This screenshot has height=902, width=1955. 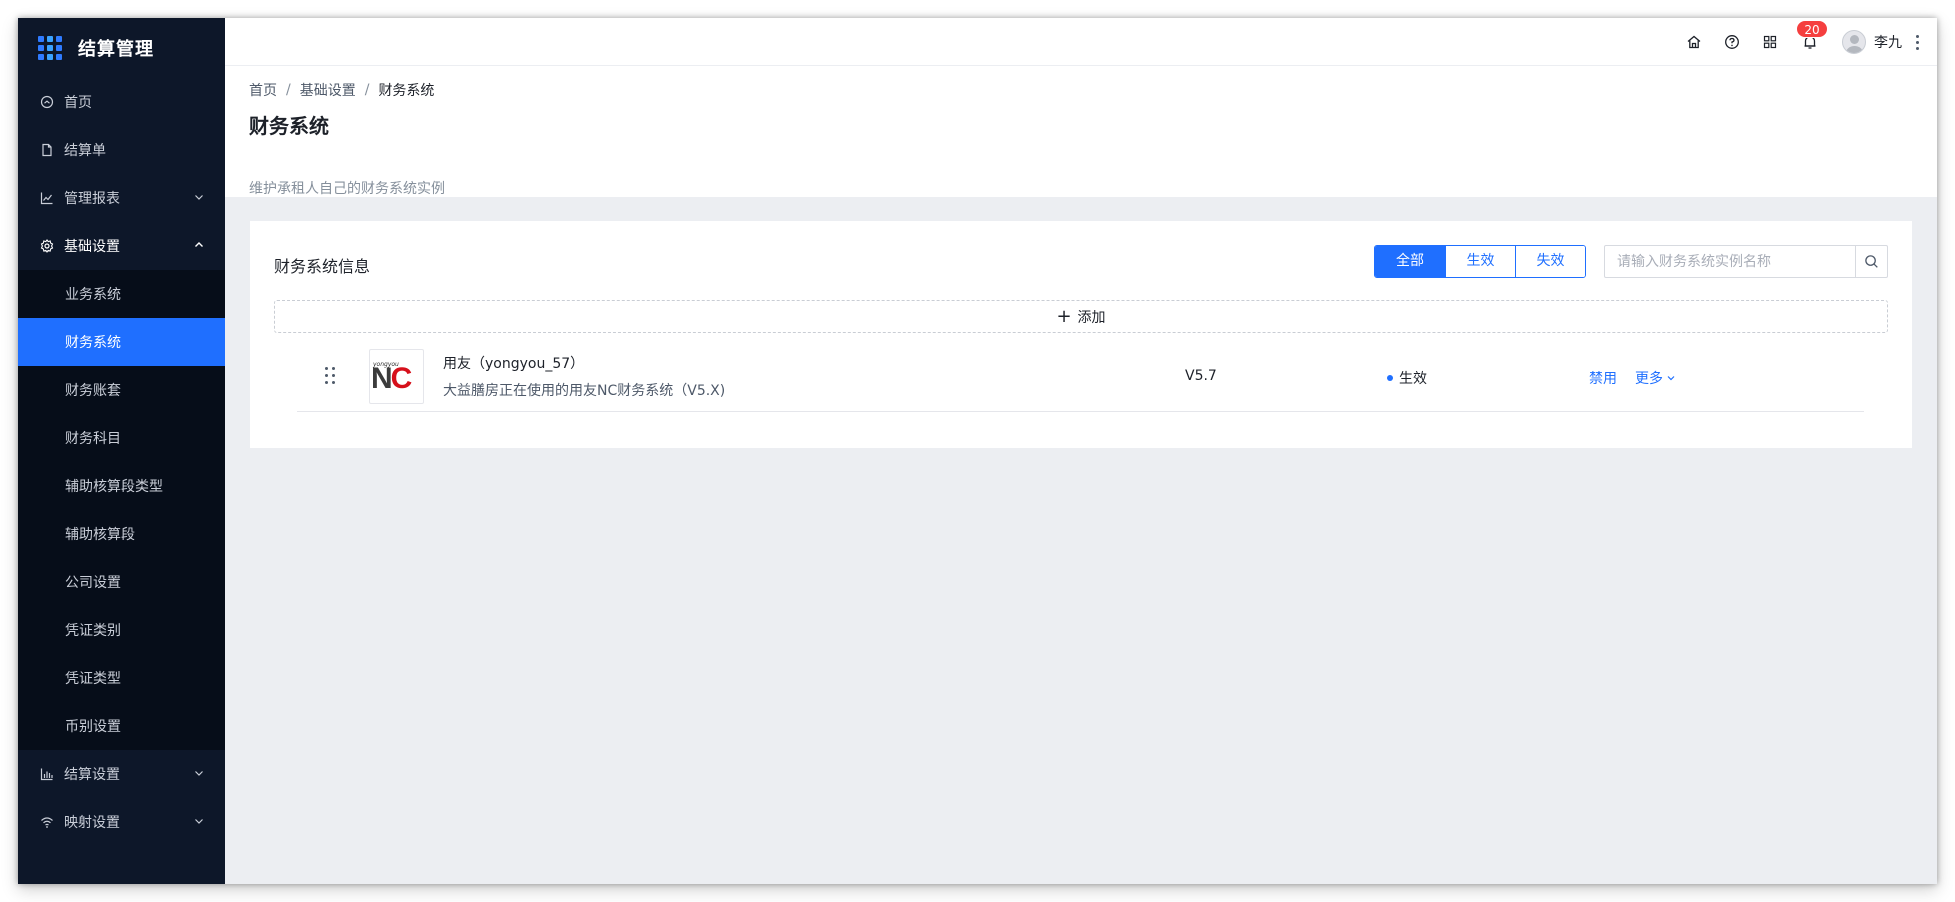 I want to click on filter-inactive-button: 失效, so click(x=1550, y=261).